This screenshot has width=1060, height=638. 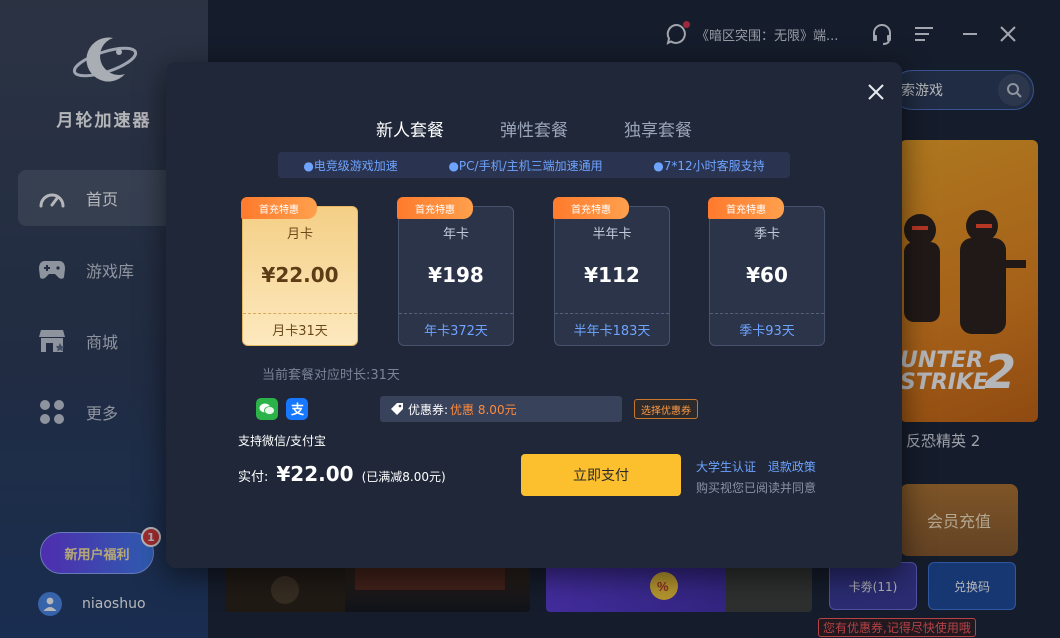 What do you see at coordinates (666, 409) in the screenshot?
I see `select-coupon-button: 选择优惠券` at bounding box center [666, 409].